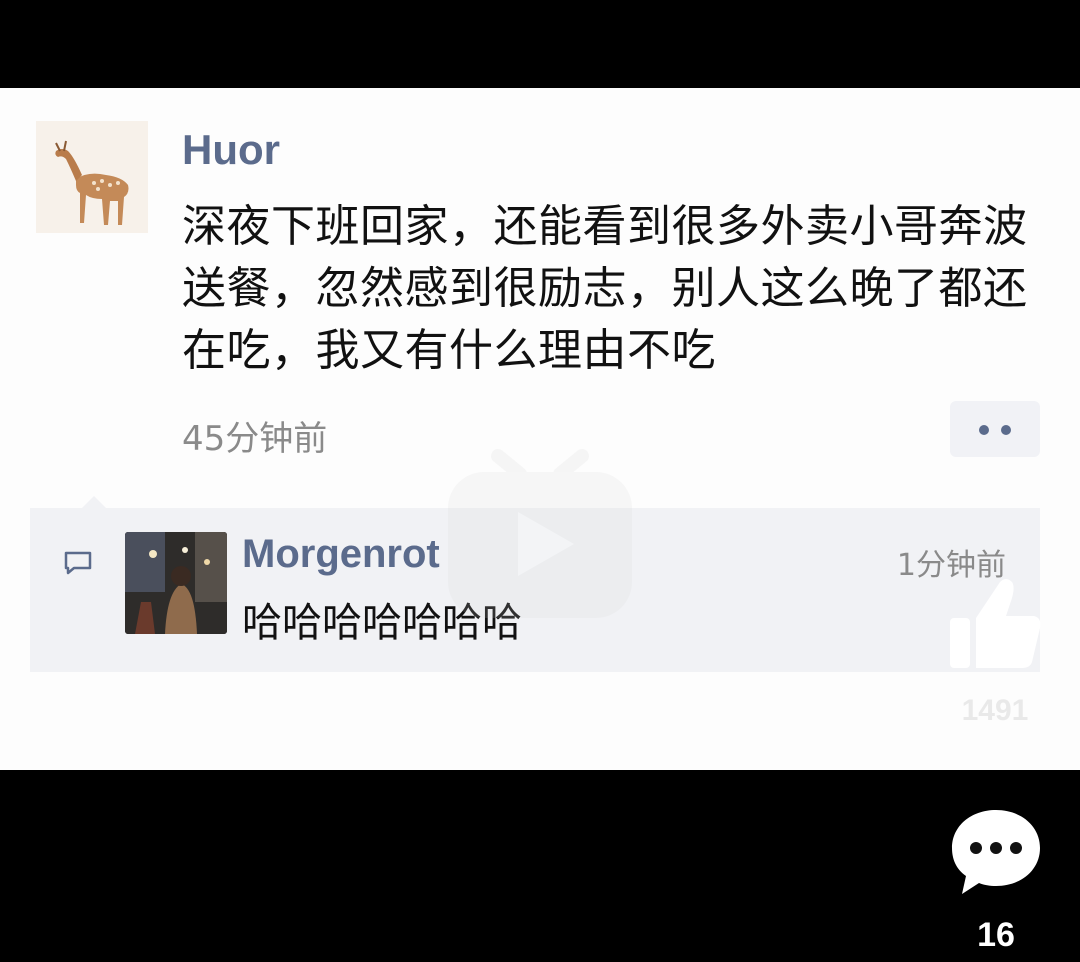  I want to click on chat-dots-icon, so click(996, 852).